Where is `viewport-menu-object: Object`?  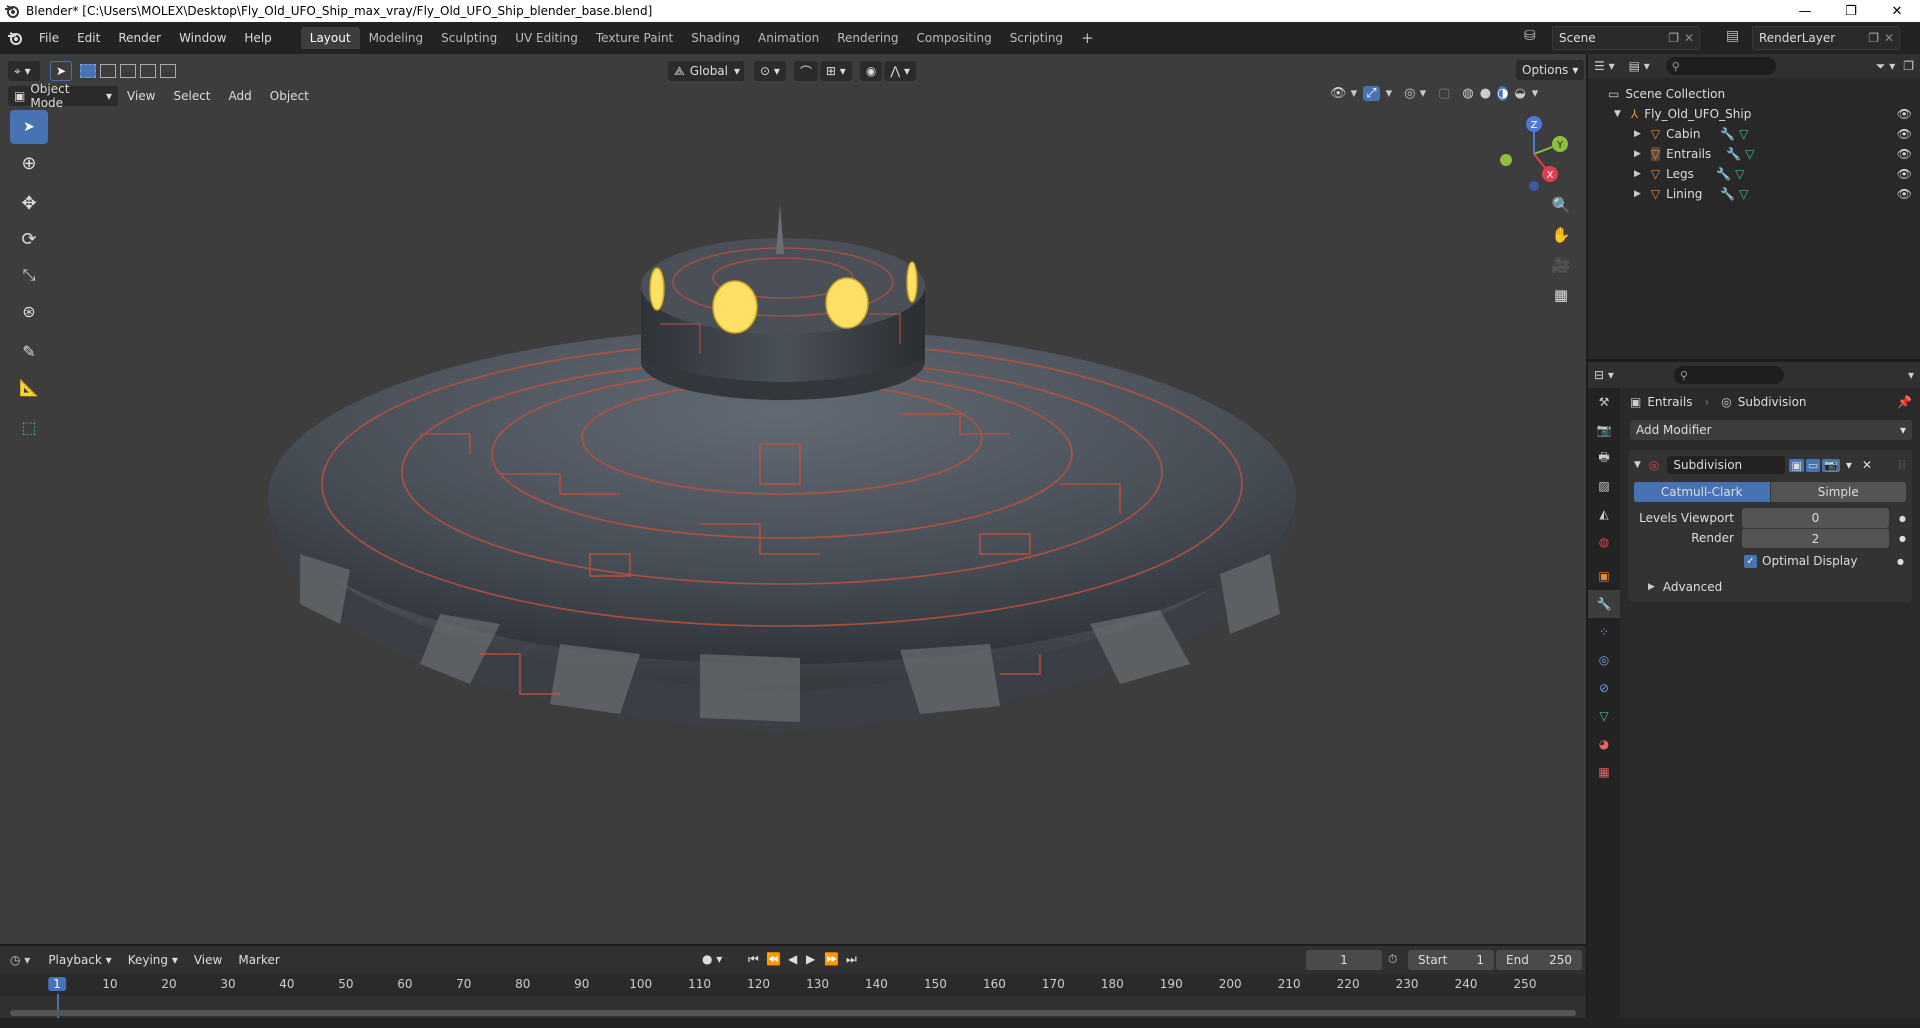
viewport-menu-object: Object is located at coordinates (289, 96).